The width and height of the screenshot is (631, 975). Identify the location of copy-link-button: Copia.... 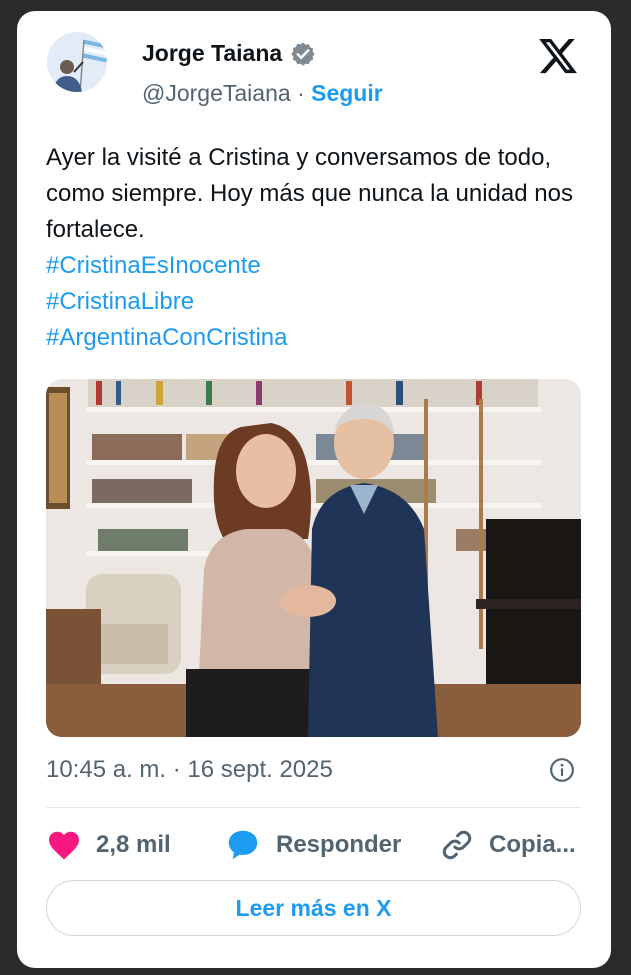
(507, 845).